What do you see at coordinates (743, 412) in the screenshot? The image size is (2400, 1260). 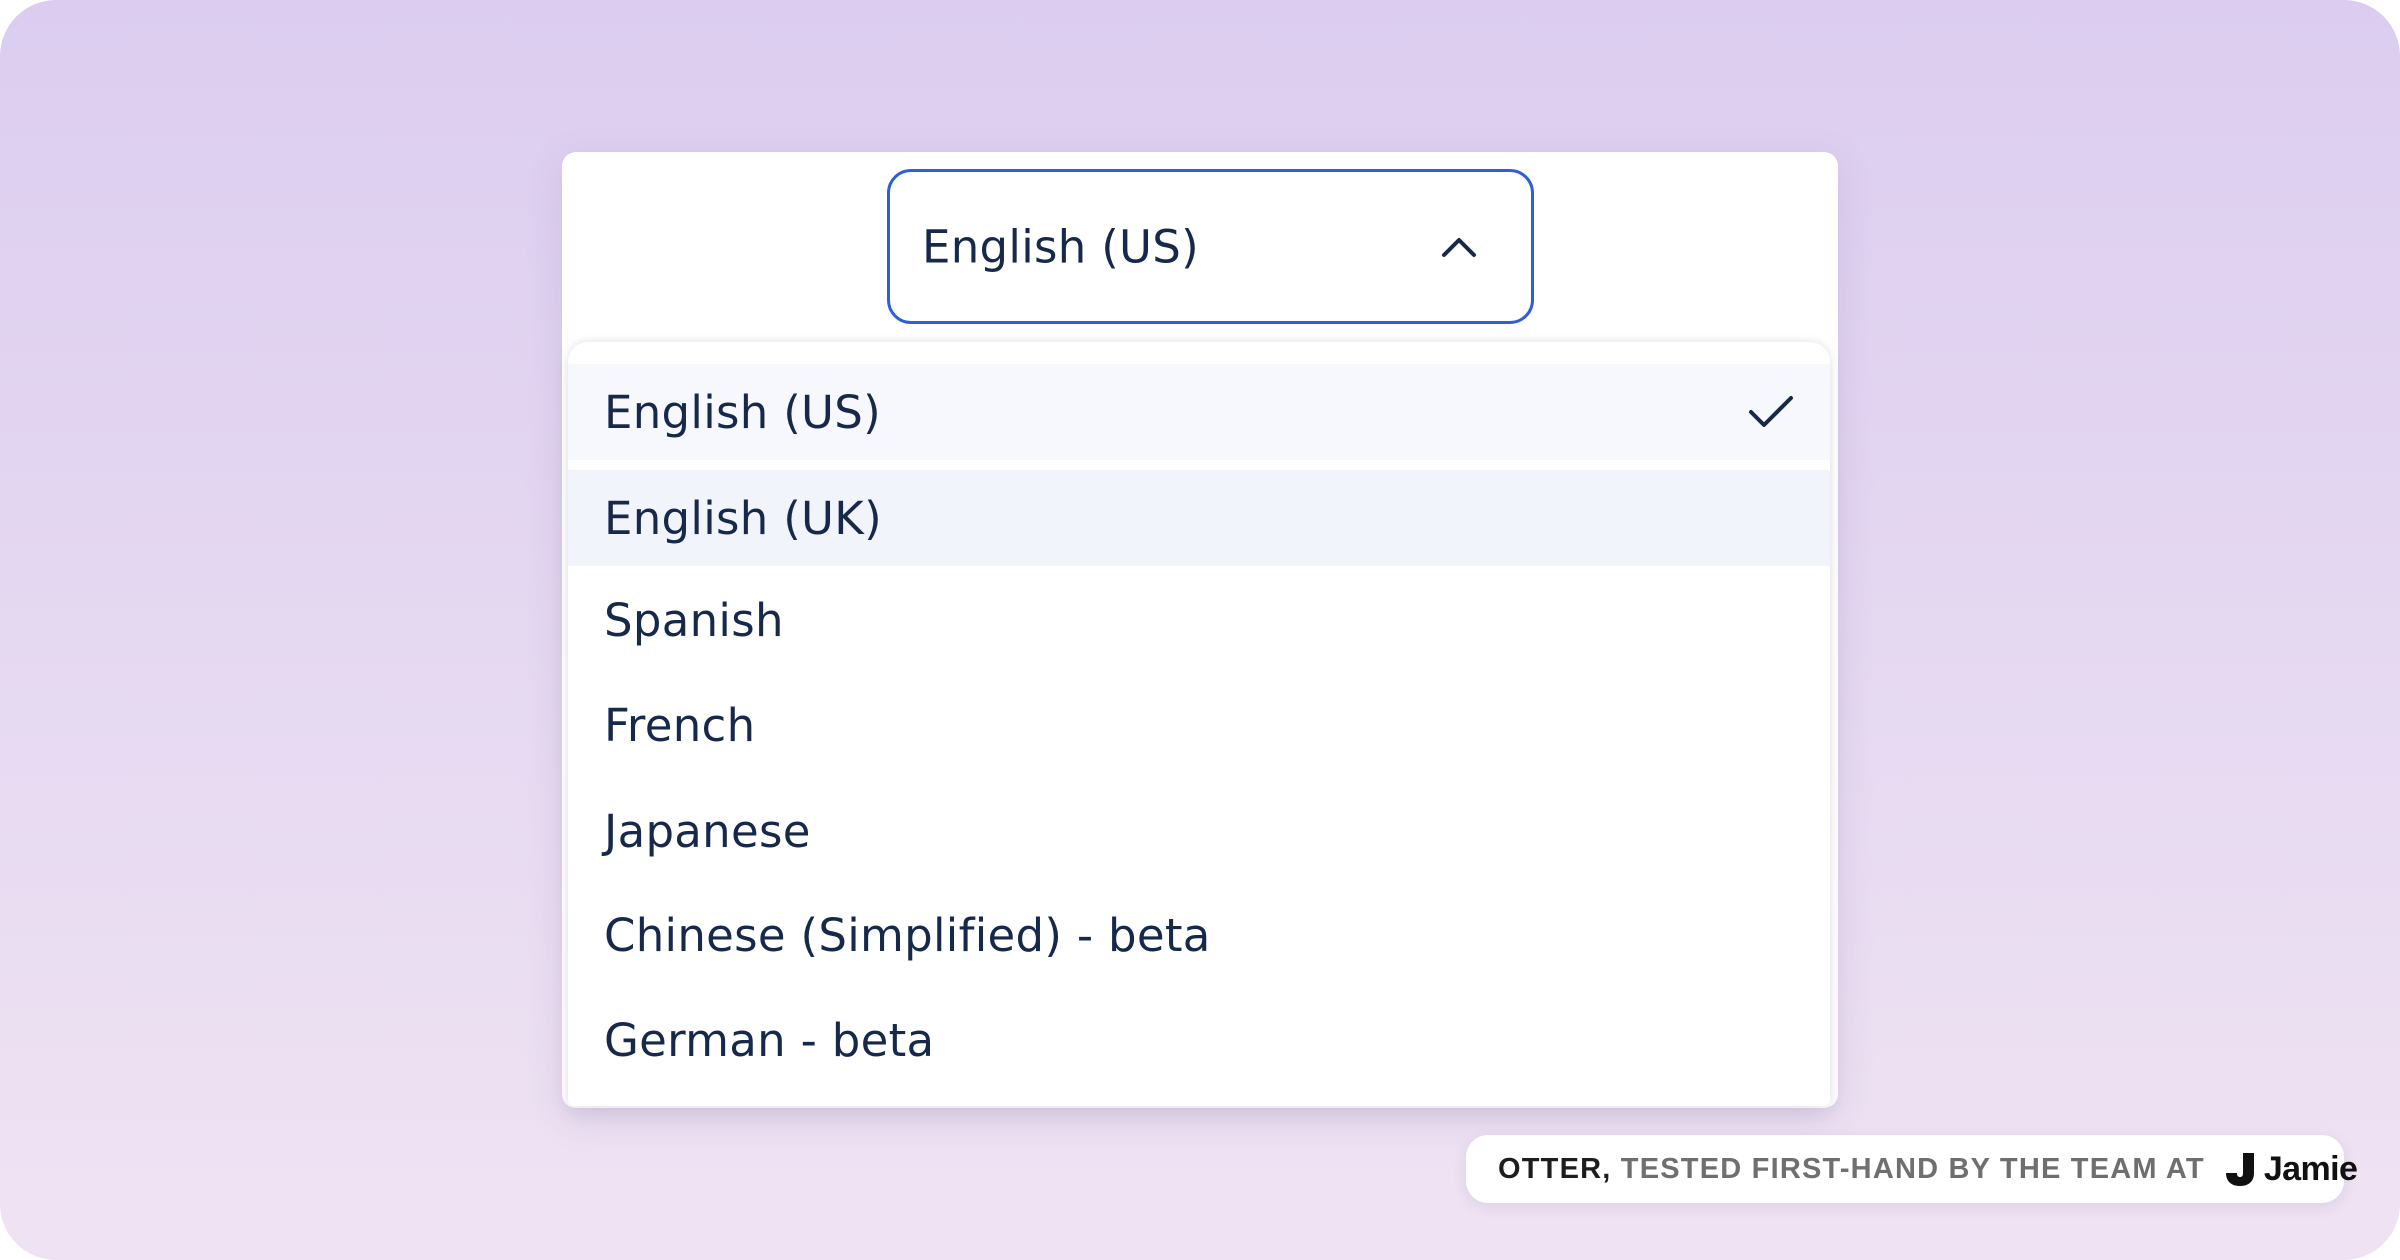 I see `option-label: English (US)` at bounding box center [743, 412].